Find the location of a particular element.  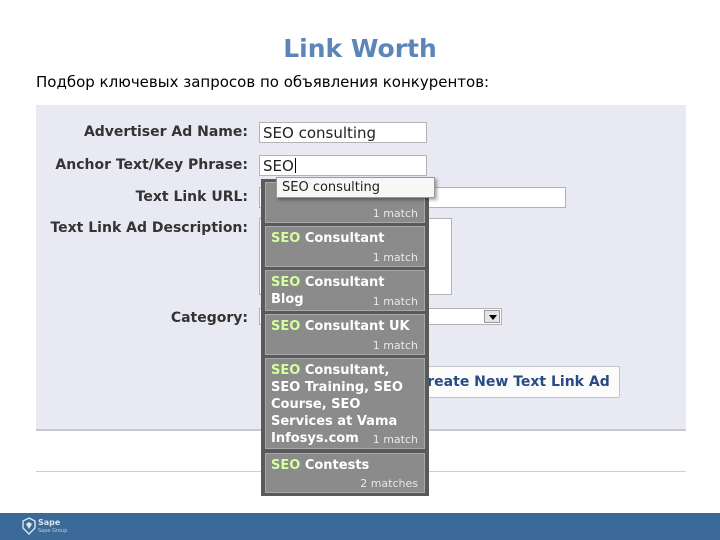

suggestion-item: SEO Consultant UK 1 match is located at coordinates (345, 334).